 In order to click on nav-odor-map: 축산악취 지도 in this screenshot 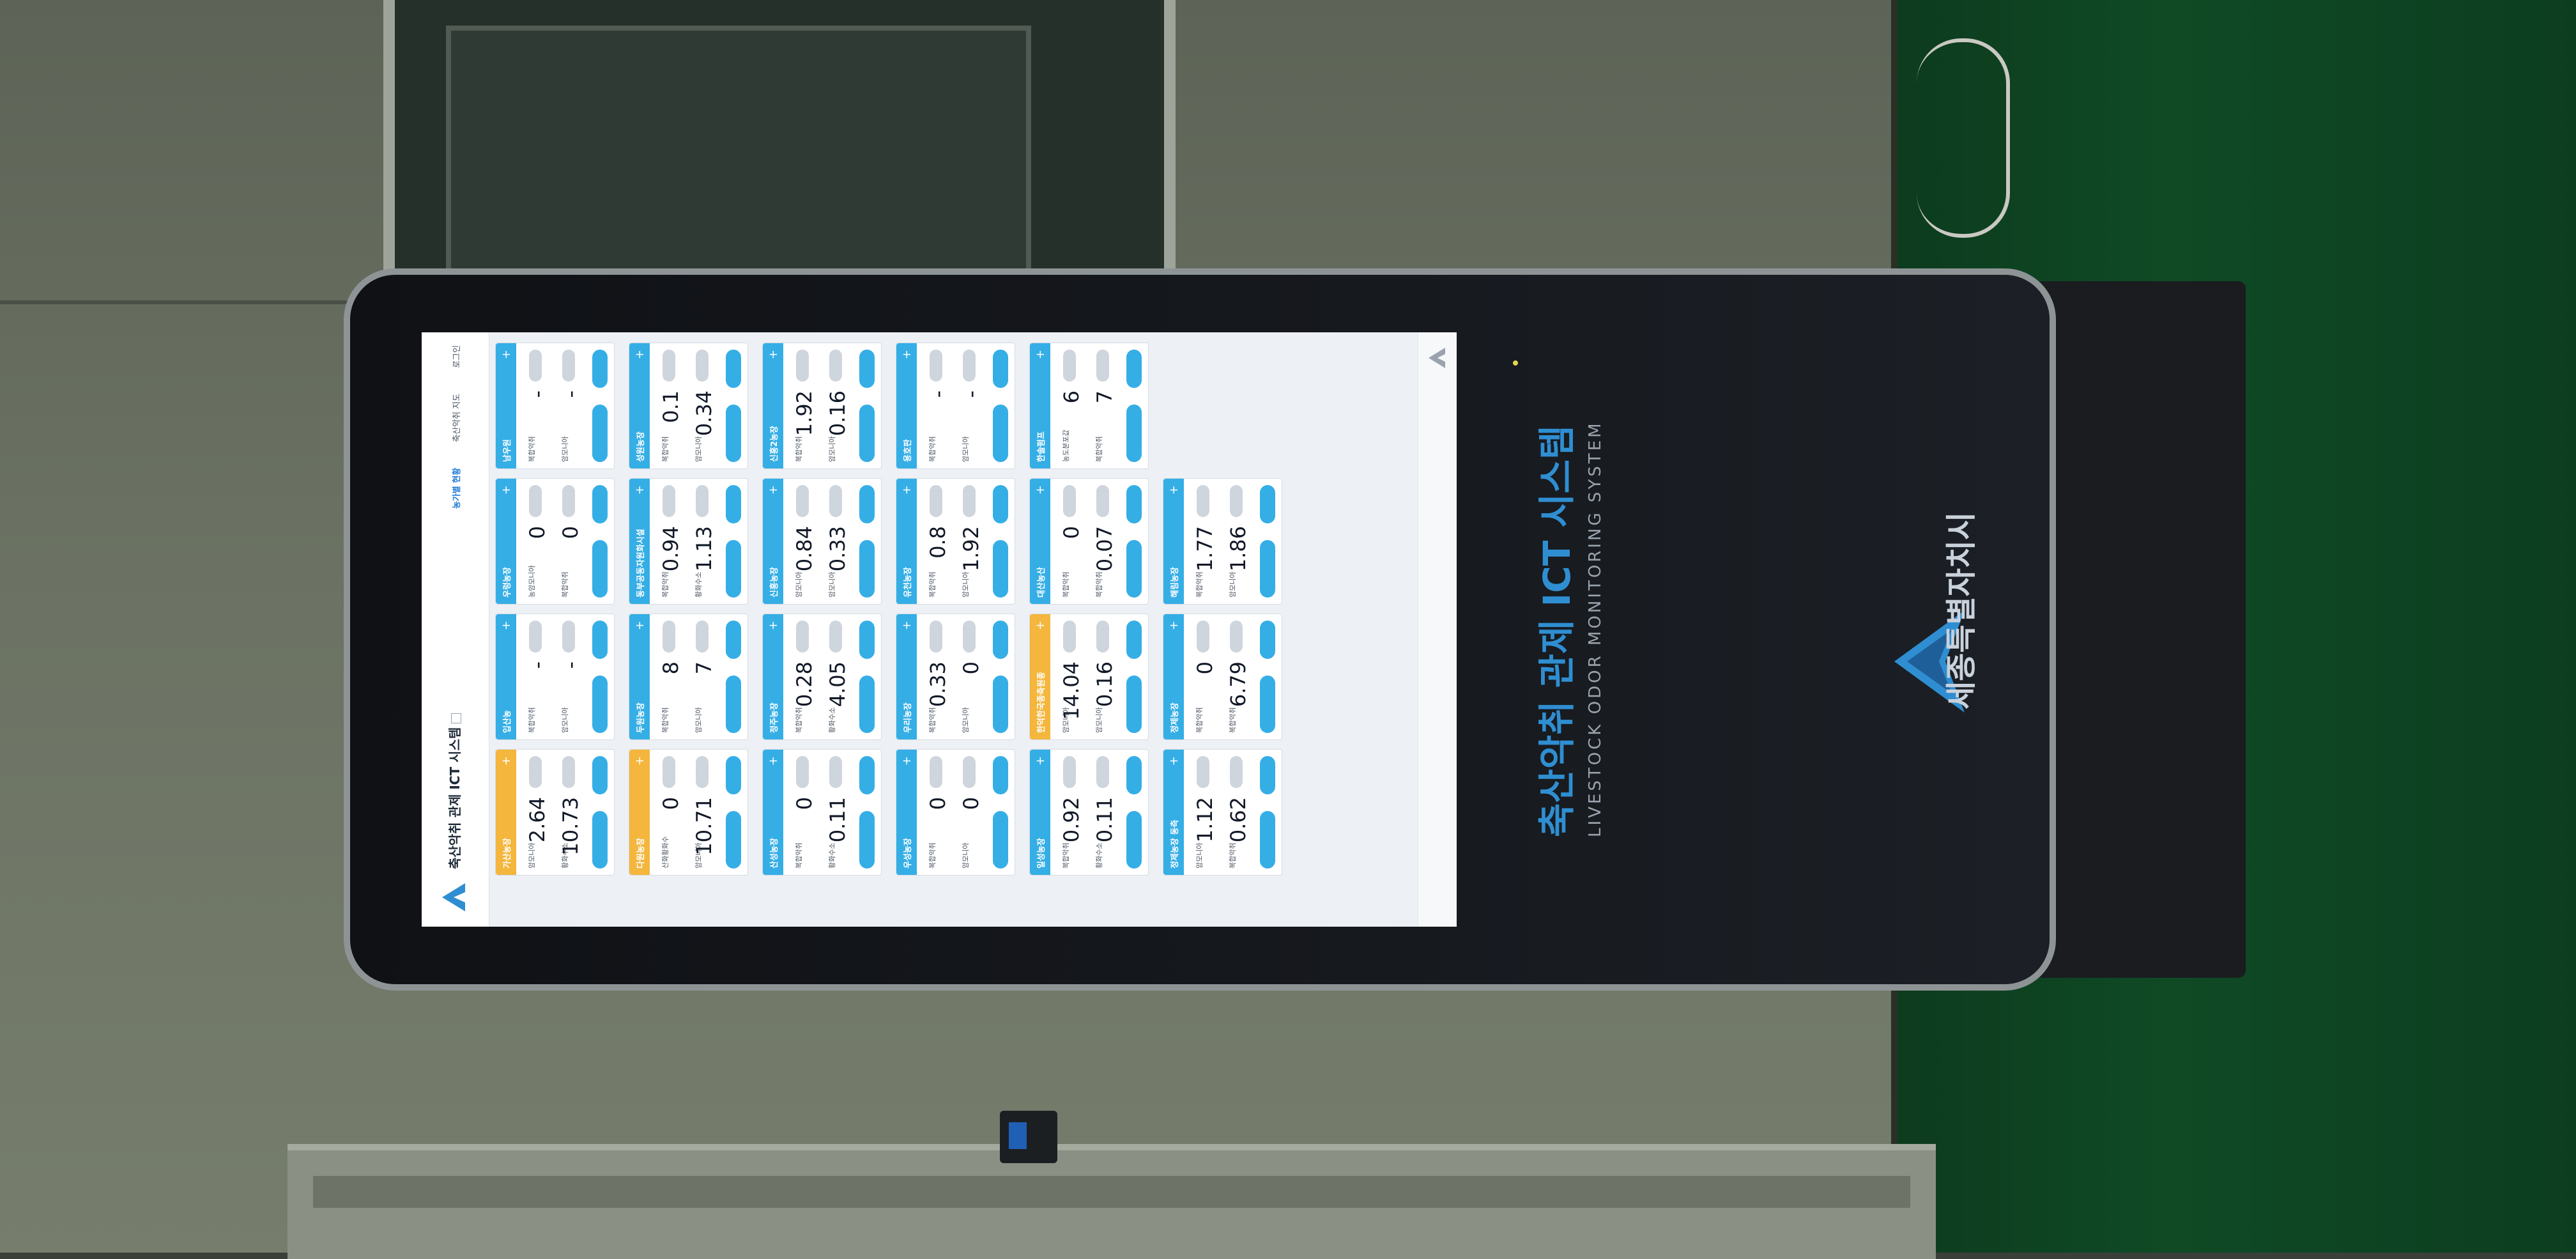, I will do `click(456, 418)`.